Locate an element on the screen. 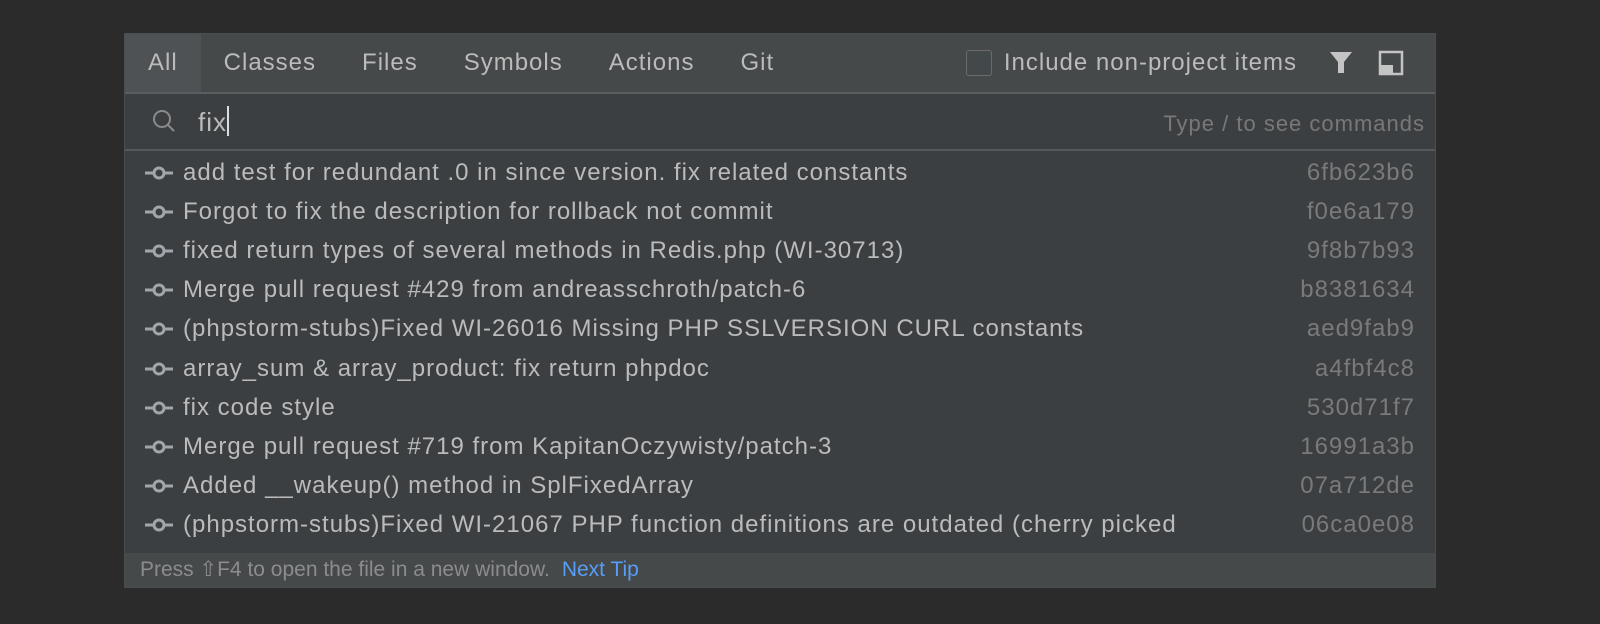  tab-all: All is located at coordinates (163, 63).